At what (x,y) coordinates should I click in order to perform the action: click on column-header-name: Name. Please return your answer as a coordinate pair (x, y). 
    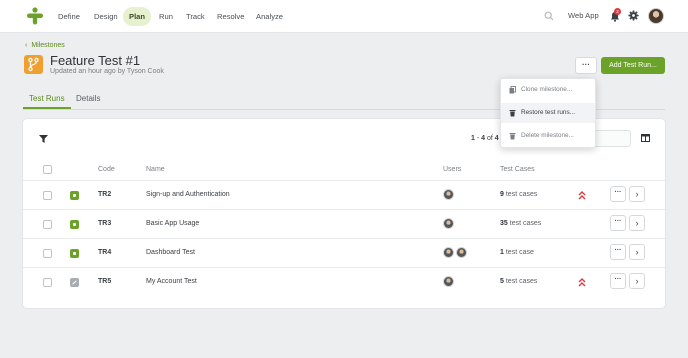
    Looking at the image, I should click on (155, 169).